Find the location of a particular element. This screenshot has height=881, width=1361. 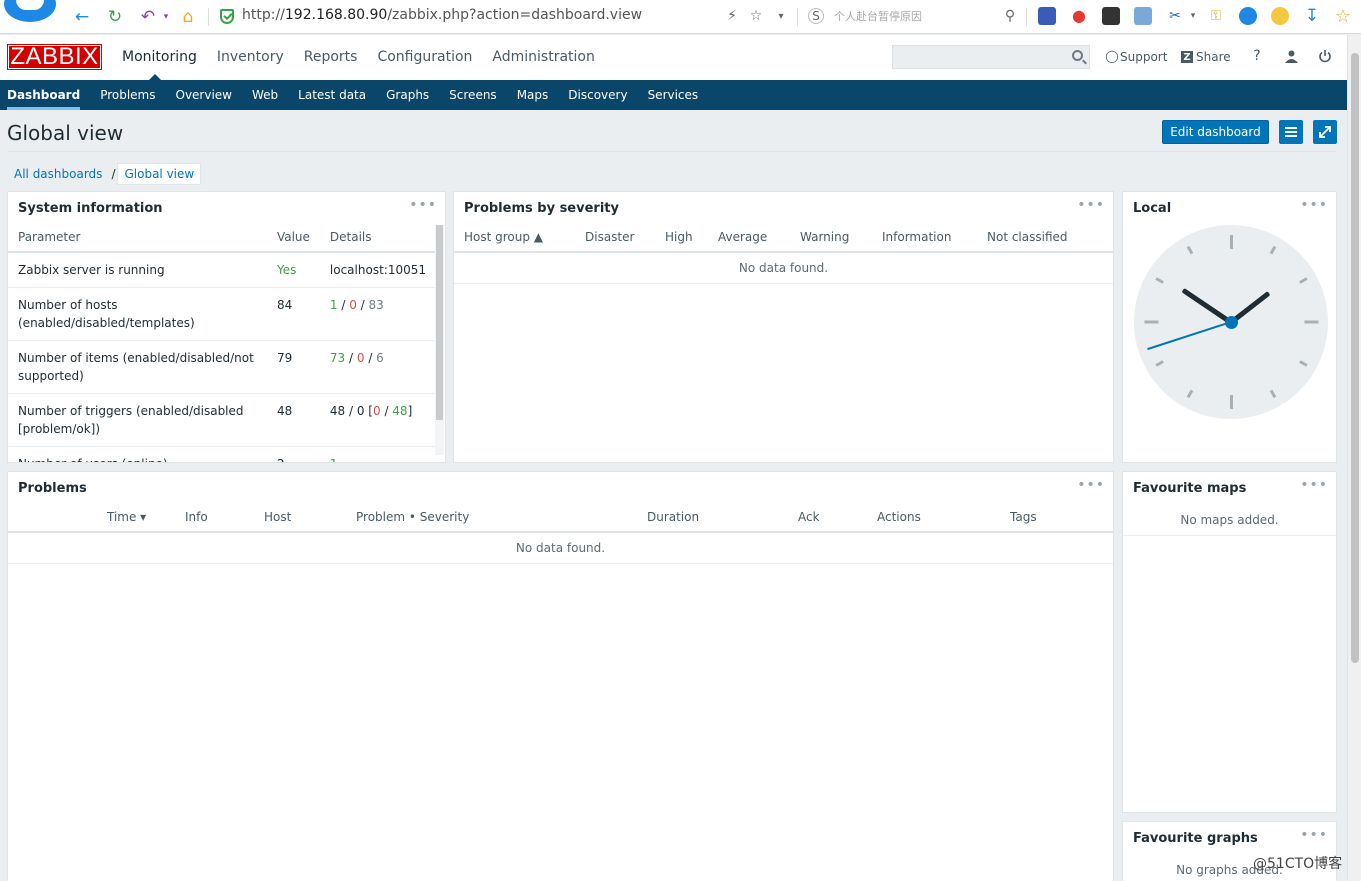

column-host-group: Host group ▲ is located at coordinates (514, 237).